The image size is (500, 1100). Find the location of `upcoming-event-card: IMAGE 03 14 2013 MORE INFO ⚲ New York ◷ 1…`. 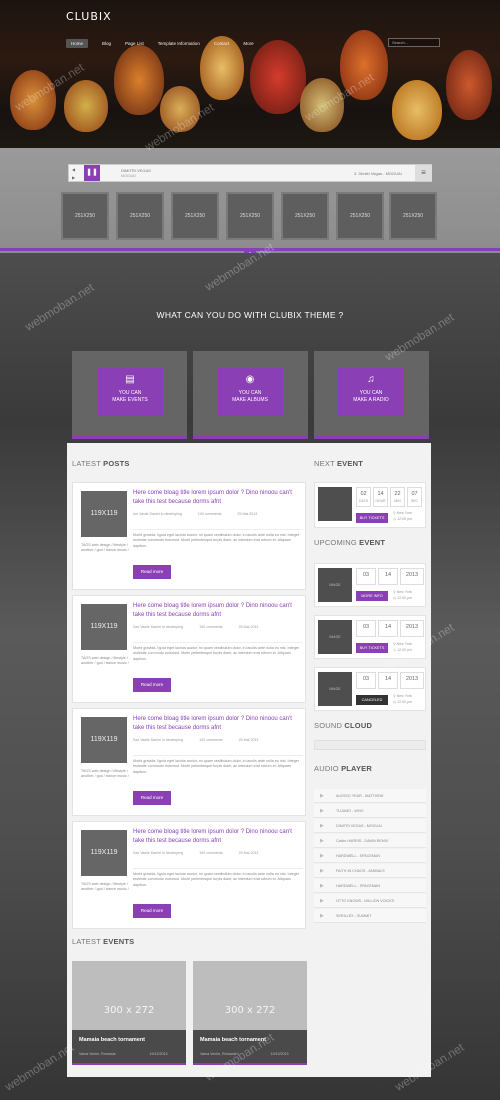

upcoming-event-card: IMAGE 03 14 2013 MORE INFO ⚲ New York ◷ 1… is located at coordinates (370, 585).